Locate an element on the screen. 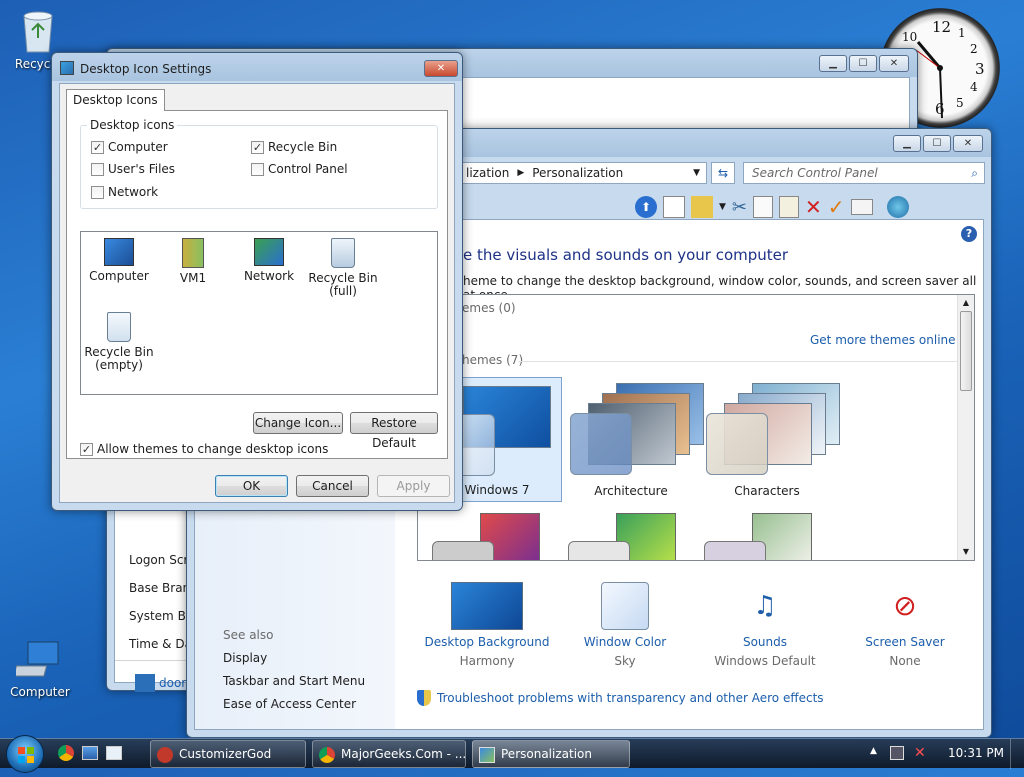  icon-item-recycle-bin-full: Recycle Bin (full) is located at coordinates (343, 268).